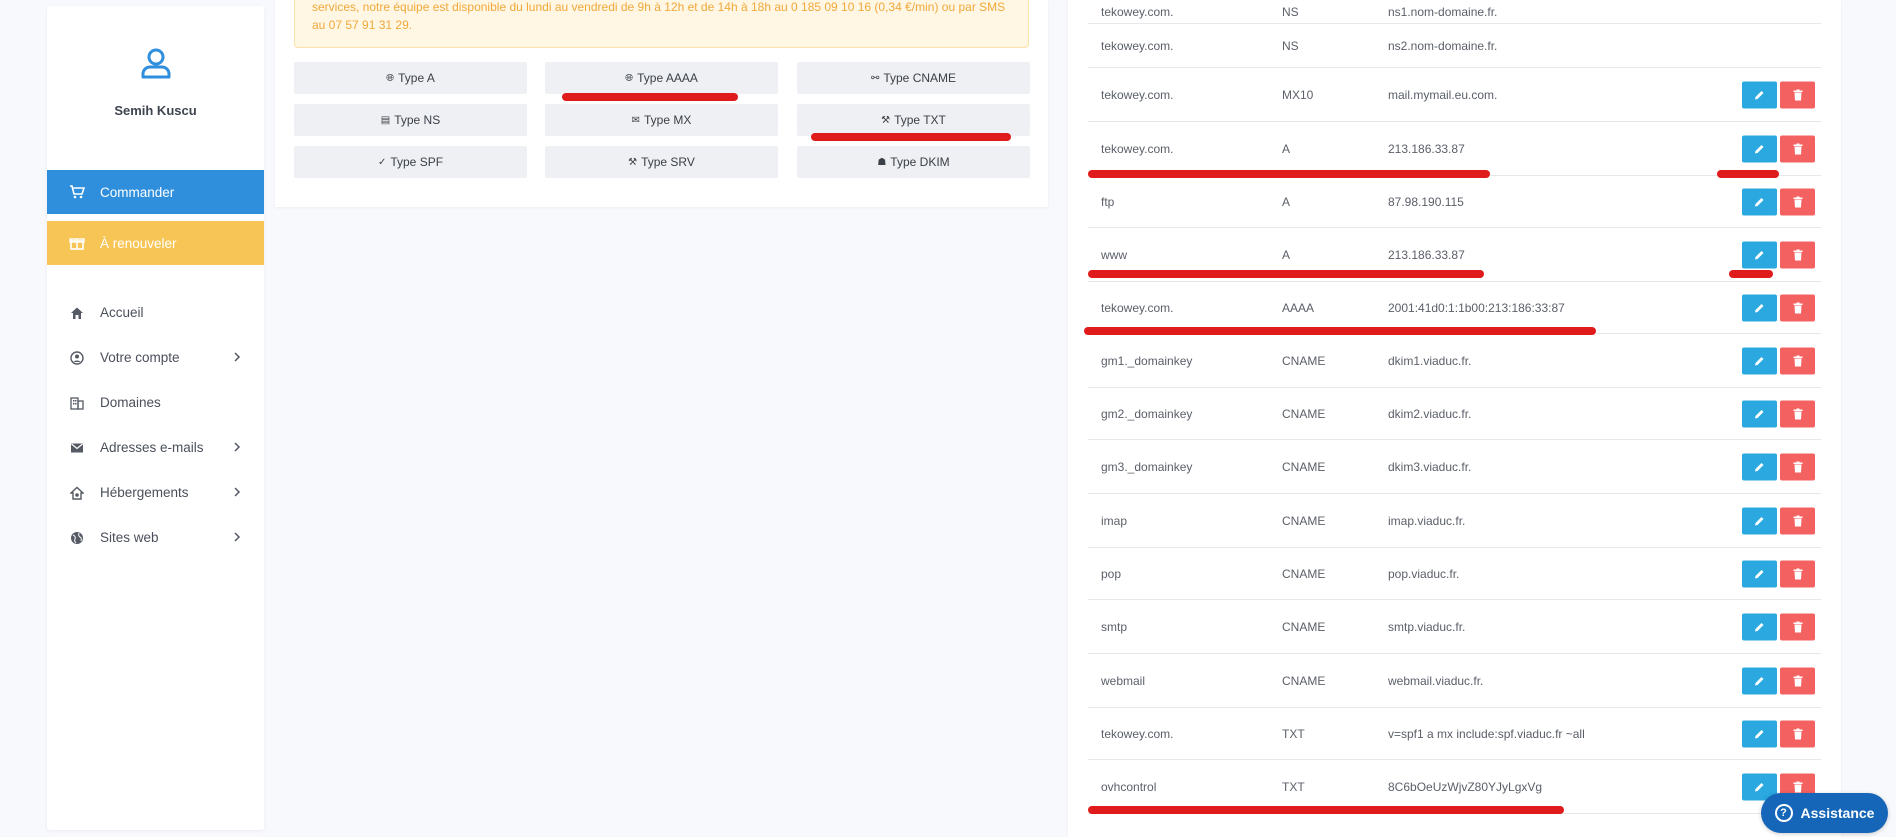 Image resolution: width=1896 pixels, height=837 pixels. Describe the element at coordinates (913, 78) in the screenshot. I see `type-cname-button: ⚯ Type CNAME` at that location.